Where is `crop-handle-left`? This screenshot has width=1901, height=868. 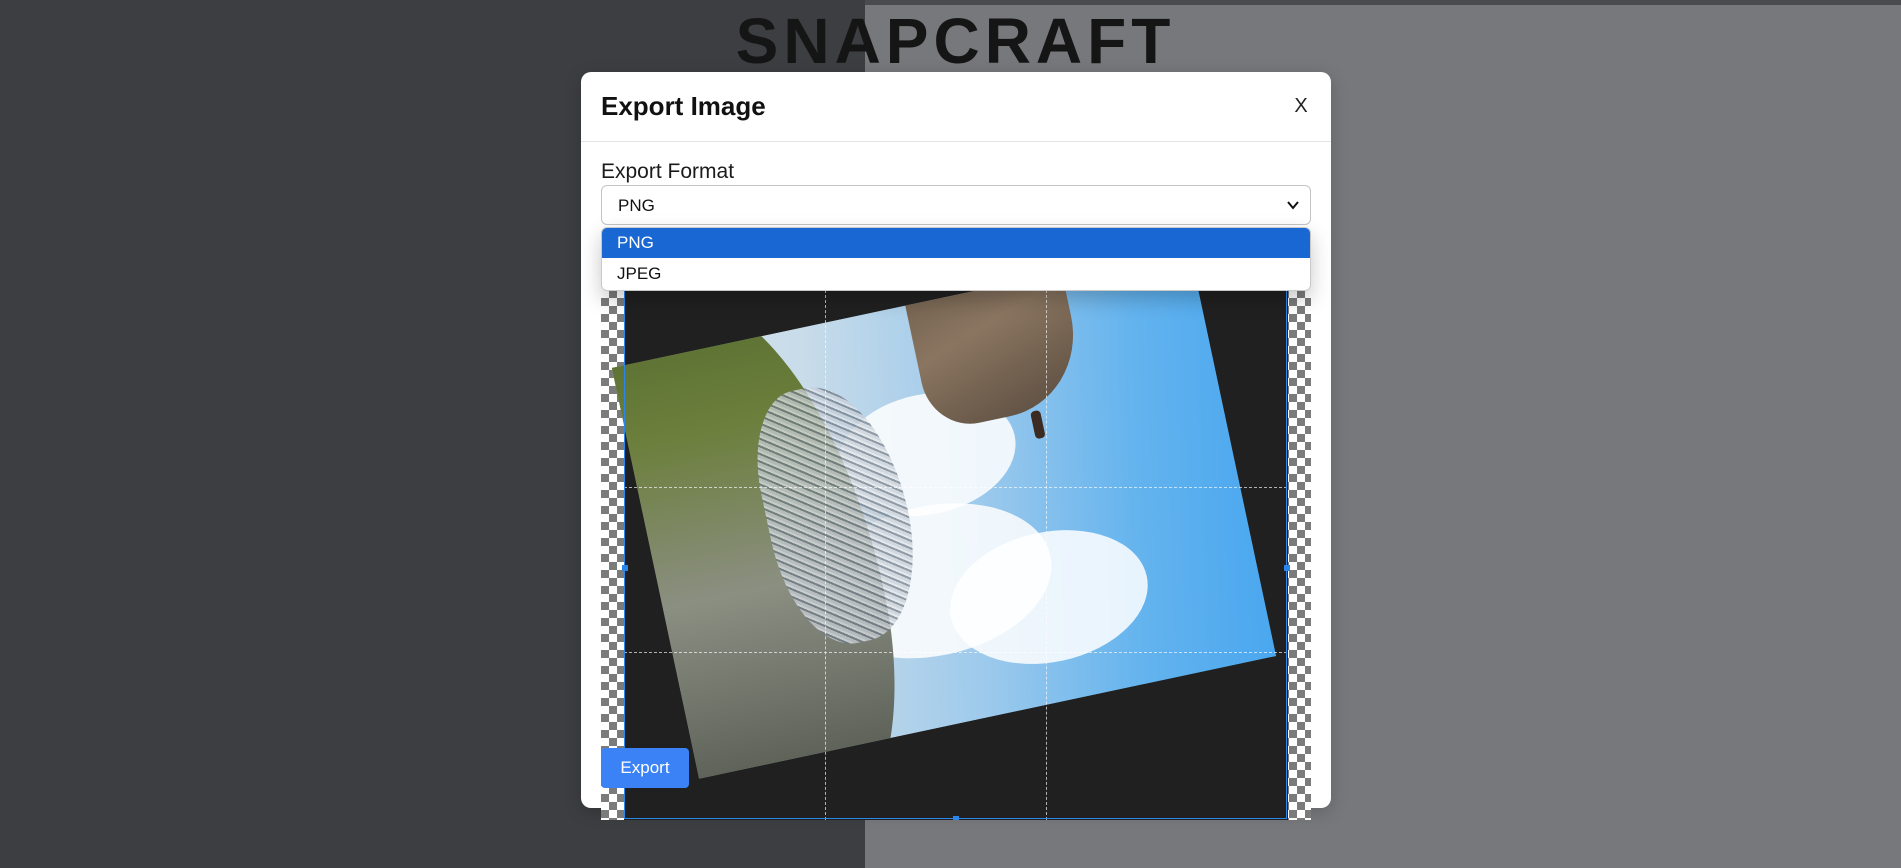 crop-handle-left is located at coordinates (625, 568).